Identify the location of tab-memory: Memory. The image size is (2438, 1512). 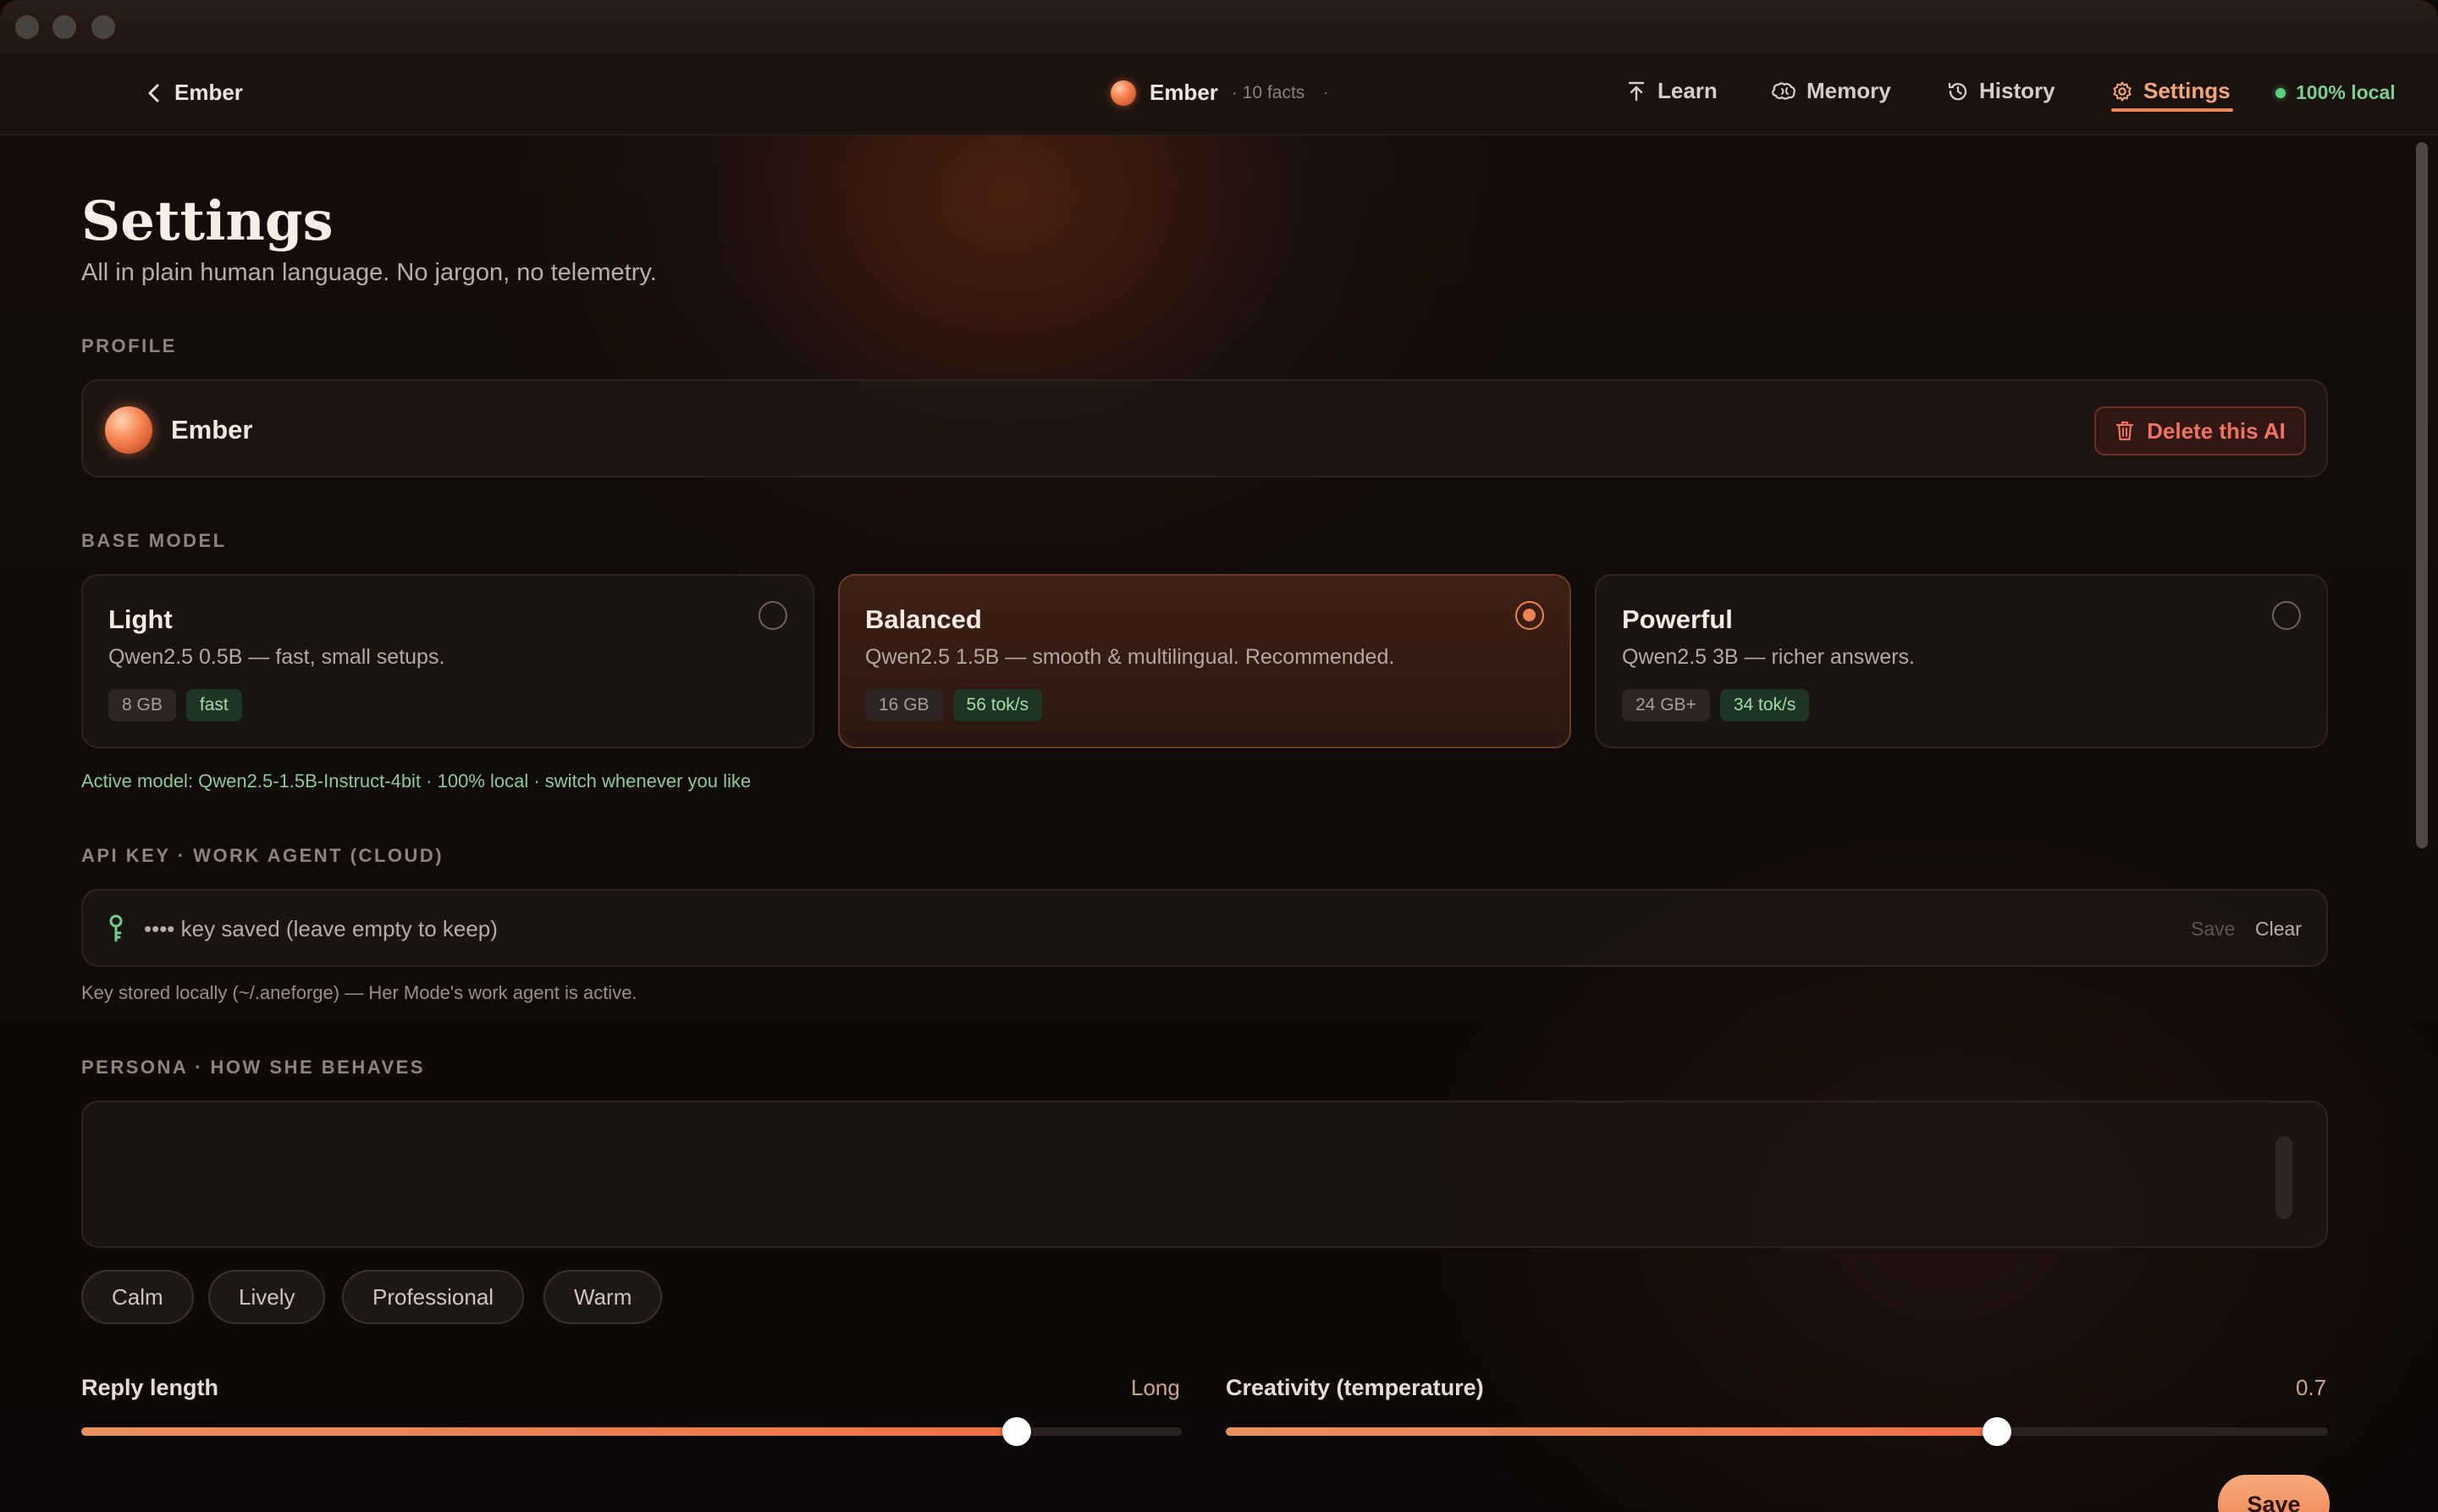
(1831, 91).